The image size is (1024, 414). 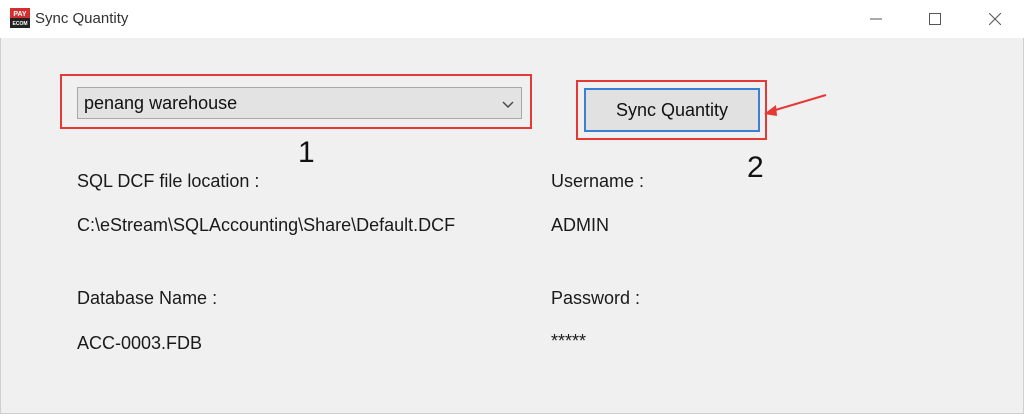 What do you see at coordinates (598, 181) in the screenshot?
I see `username-label: Username :` at bounding box center [598, 181].